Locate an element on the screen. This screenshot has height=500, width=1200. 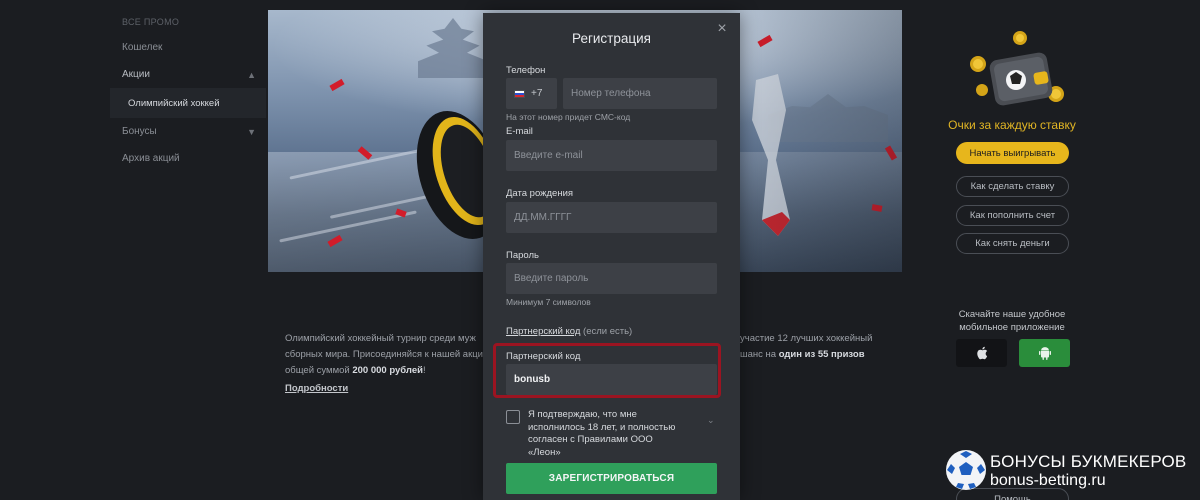
country-code-value: +7 is located at coordinates (537, 93).